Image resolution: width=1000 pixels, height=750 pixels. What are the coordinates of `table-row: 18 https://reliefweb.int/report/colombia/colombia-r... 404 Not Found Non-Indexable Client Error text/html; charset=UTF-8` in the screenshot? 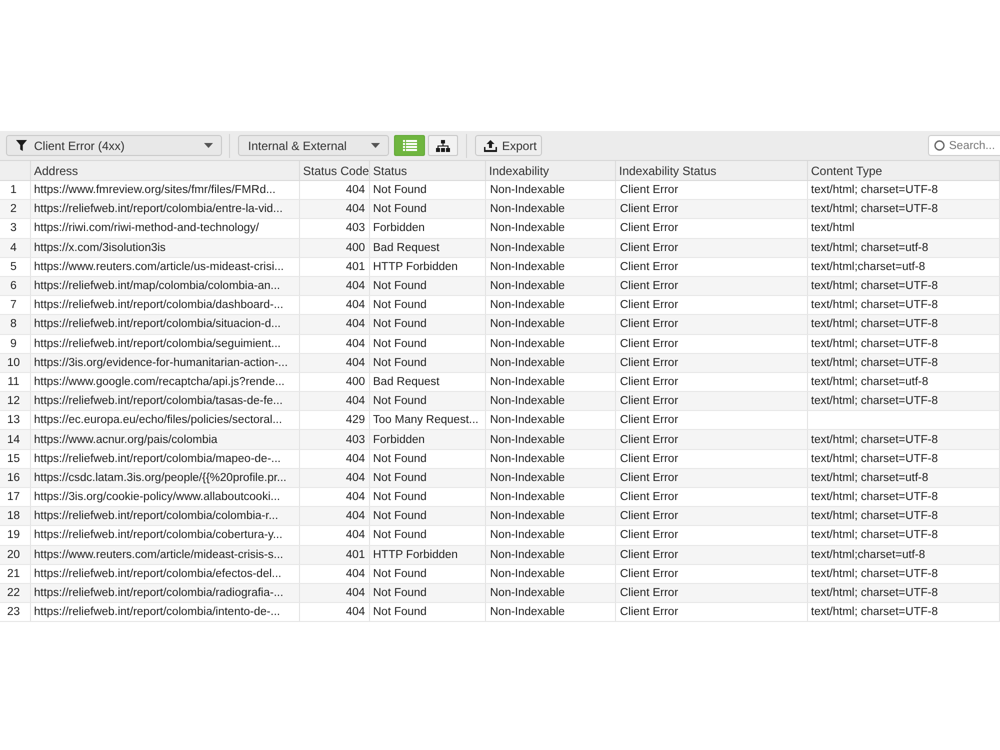 It's located at (500, 516).